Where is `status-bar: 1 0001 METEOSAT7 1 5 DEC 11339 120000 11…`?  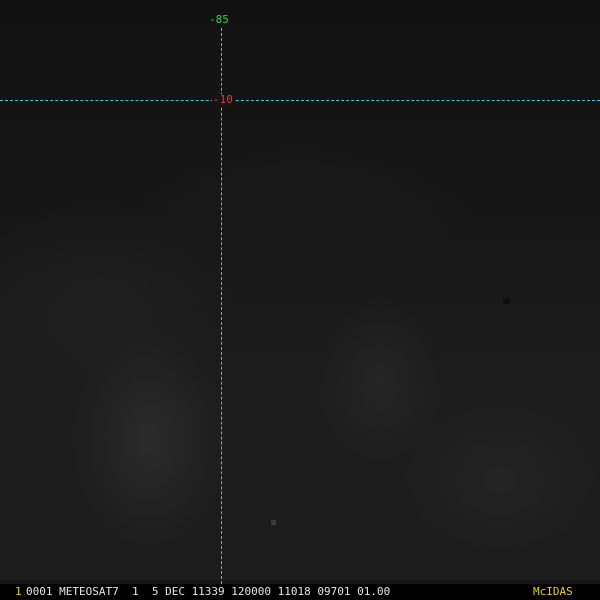 status-bar: 1 0001 METEOSAT7 1 5 DEC 11339 120000 11… is located at coordinates (300, 592).